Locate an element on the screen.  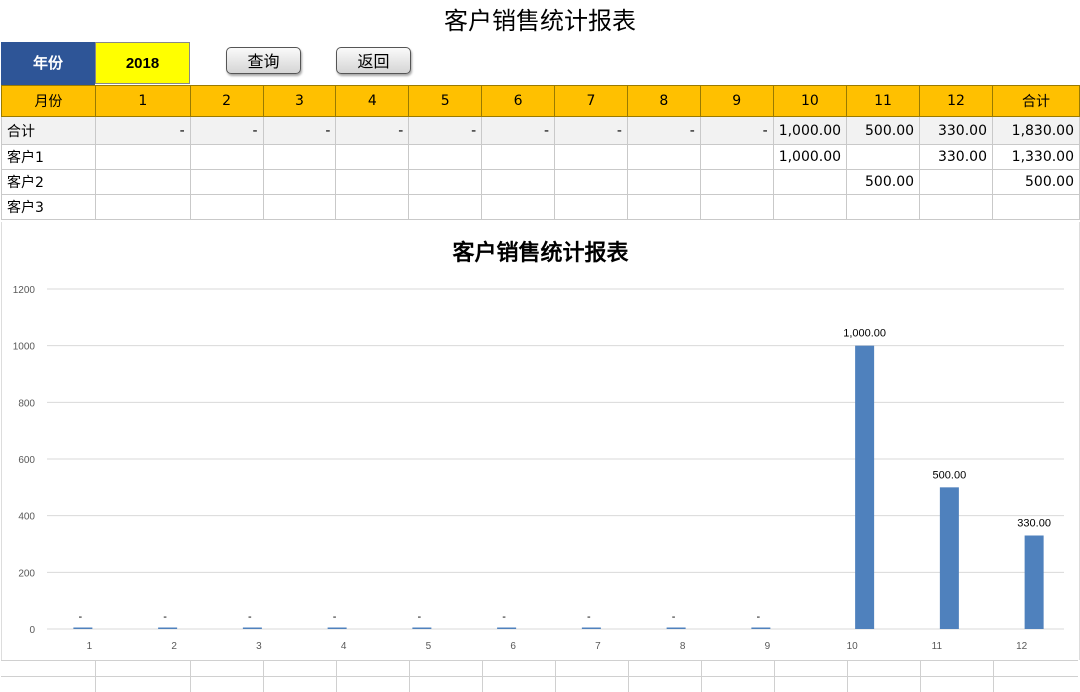
header-cell-month-12: 12 is located at coordinates (956, 101).